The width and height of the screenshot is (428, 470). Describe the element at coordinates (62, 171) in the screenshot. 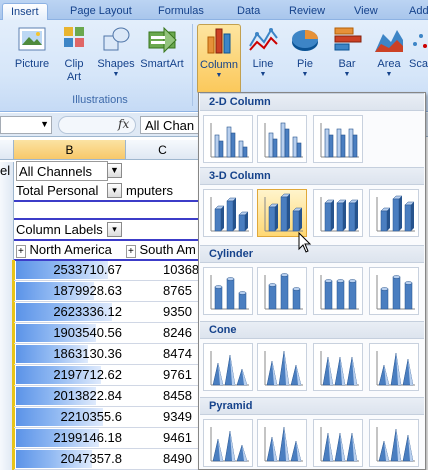

I see `report-filter-value: All Channels` at that location.